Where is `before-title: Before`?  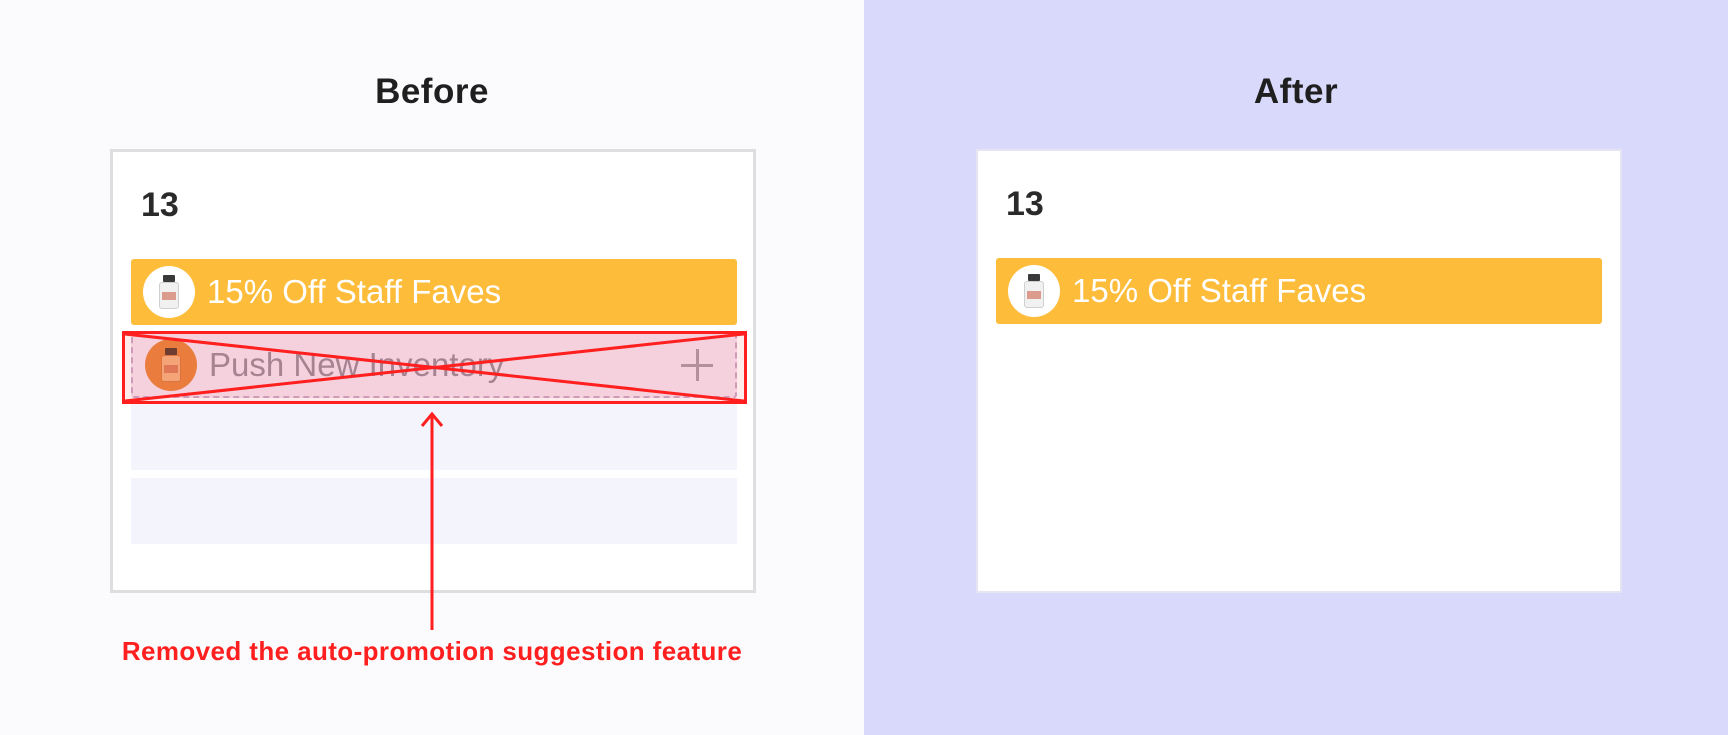 before-title: Before is located at coordinates (432, 91).